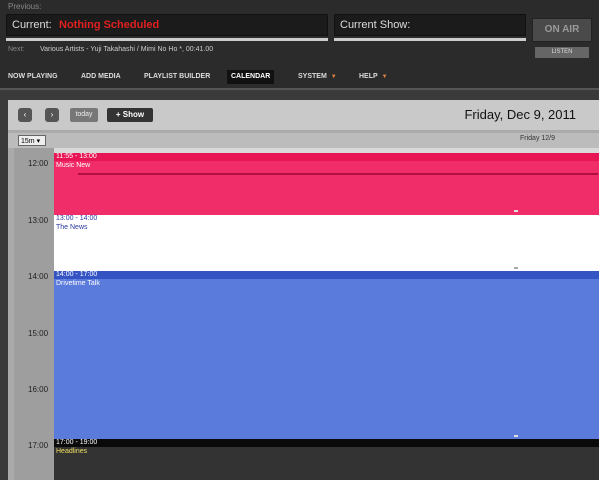  What do you see at coordinates (84, 115) in the screenshot?
I see `today-button: today` at bounding box center [84, 115].